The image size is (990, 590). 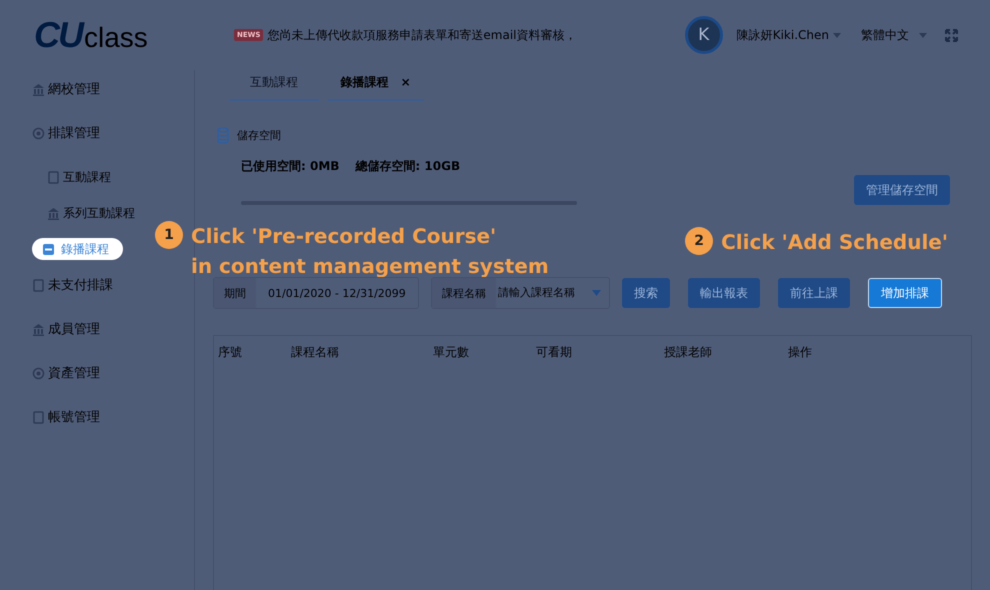 I want to click on logo-mark: CU, so click(x=58, y=35).